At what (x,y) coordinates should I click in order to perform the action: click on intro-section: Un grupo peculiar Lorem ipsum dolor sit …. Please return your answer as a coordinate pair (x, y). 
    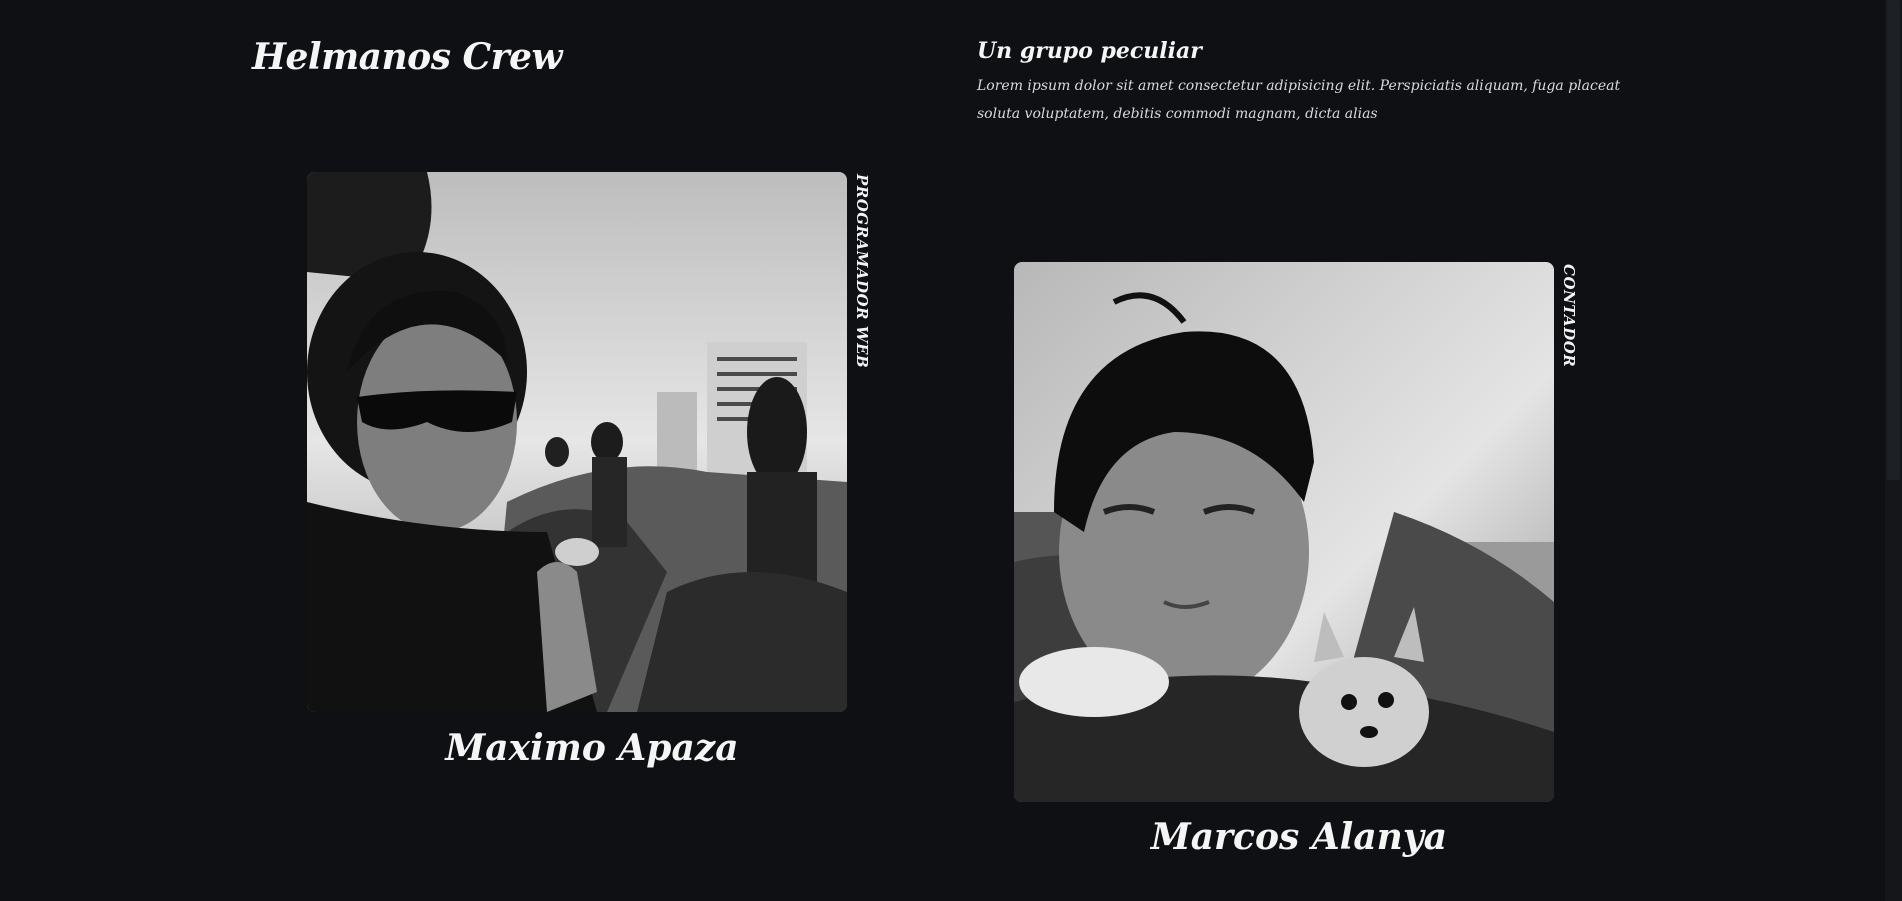
    Looking at the image, I should click on (1307, 83).